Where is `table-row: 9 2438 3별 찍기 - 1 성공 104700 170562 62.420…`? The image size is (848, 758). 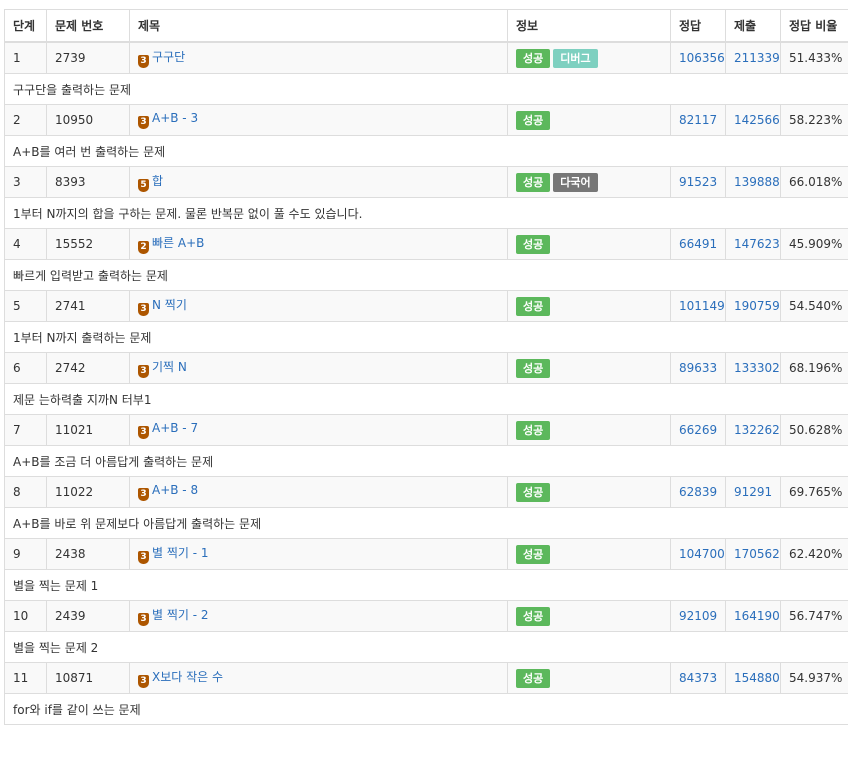 table-row: 9 2438 3별 찍기 - 1 성공 104700 170562 62.420… is located at coordinates (426, 554).